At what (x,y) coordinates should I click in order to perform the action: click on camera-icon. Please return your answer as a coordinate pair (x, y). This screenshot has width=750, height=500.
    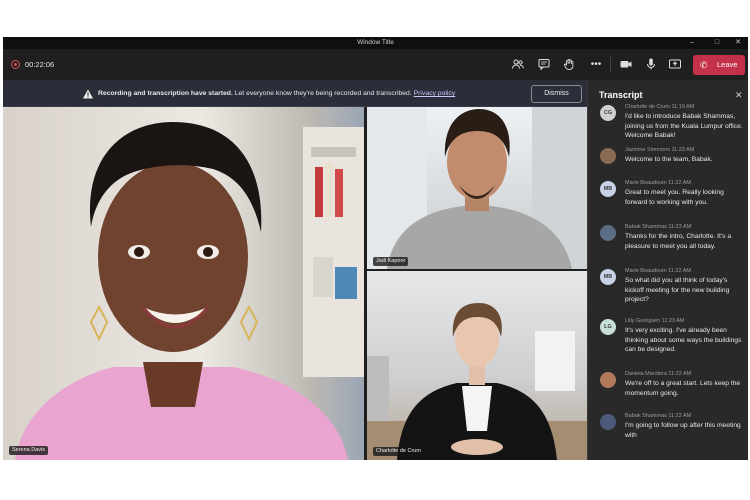
    Looking at the image, I should click on (626, 65).